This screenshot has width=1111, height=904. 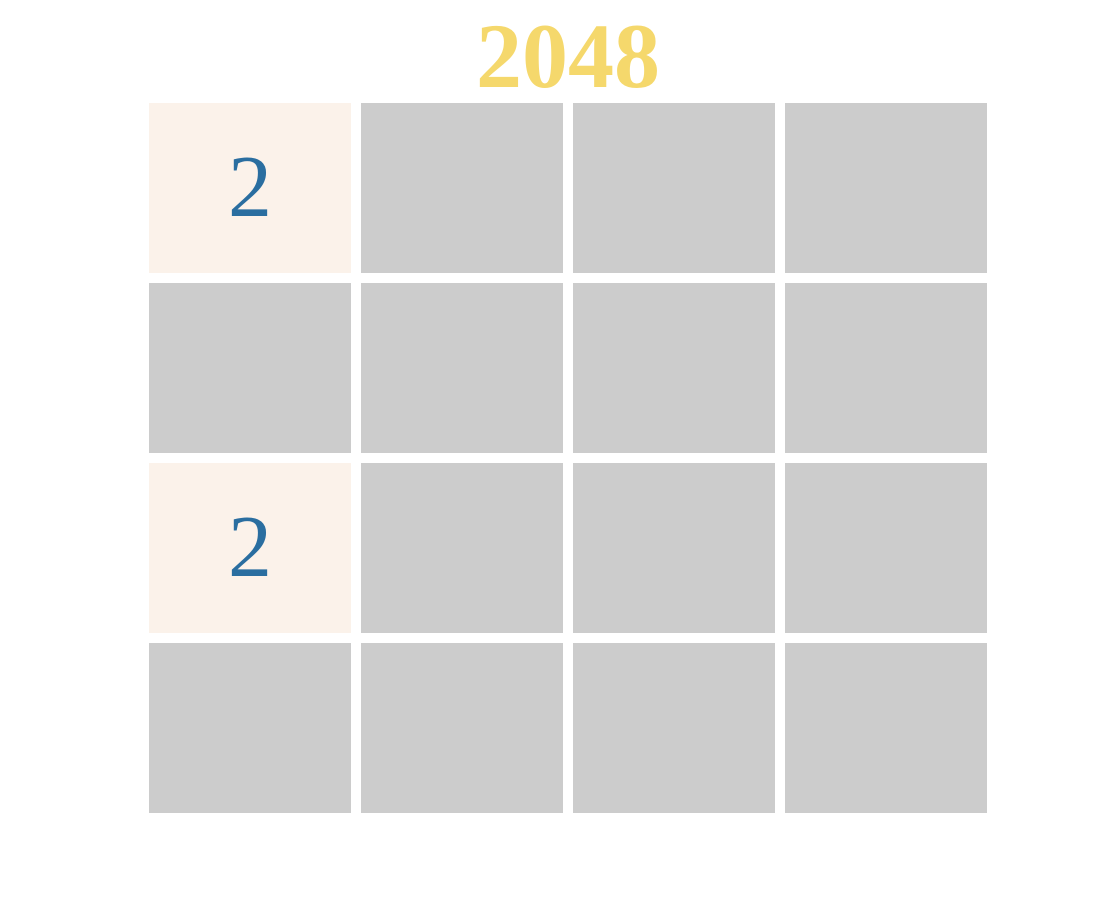 I want to click on game-title: 2048, so click(x=568, y=56).